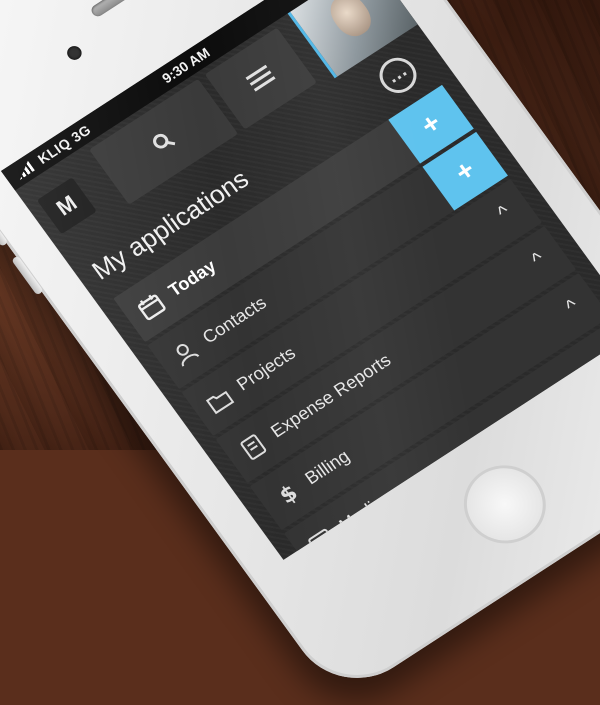 Image resolution: width=600 pixels, height=705 pixels. Describe the element at coordinates (234, 320) in the screenshot. I see `app-item-label: Contacts` at that location.